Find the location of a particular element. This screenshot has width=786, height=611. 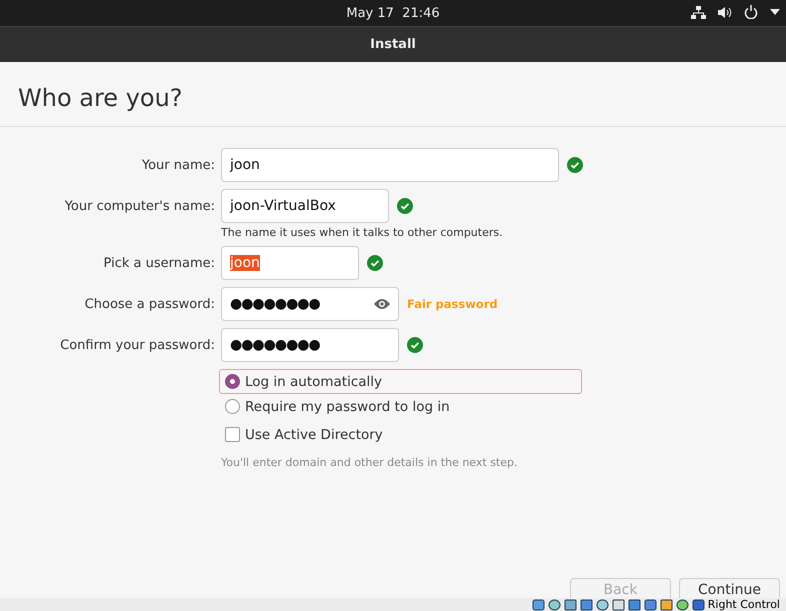

network-icon is located at coordinates (698, 12).